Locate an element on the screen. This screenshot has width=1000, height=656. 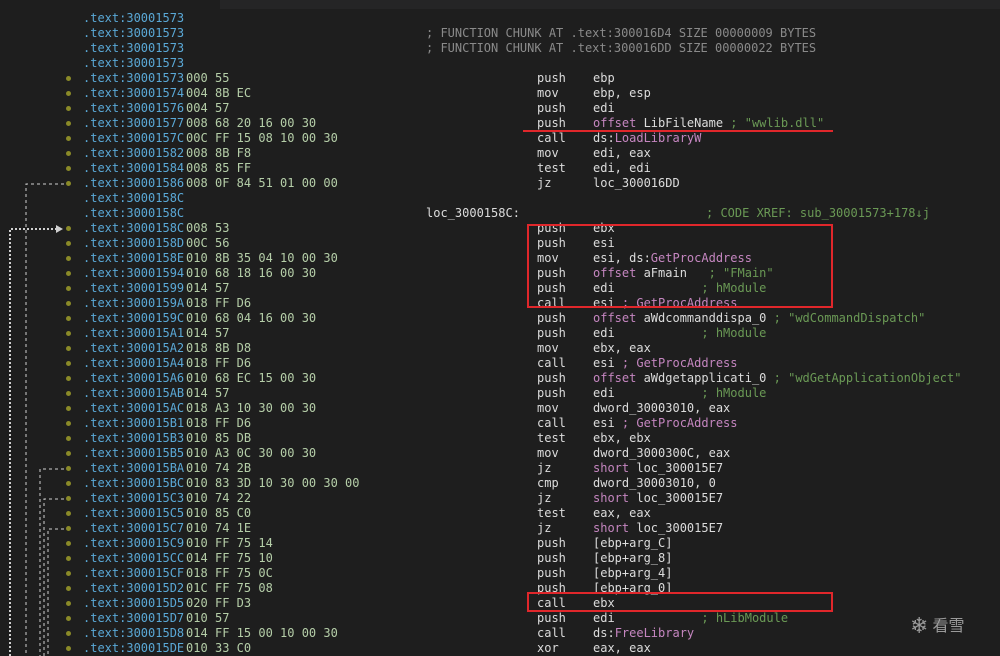
operands: edi ; hLibModule is located at coordinates (690, 618).